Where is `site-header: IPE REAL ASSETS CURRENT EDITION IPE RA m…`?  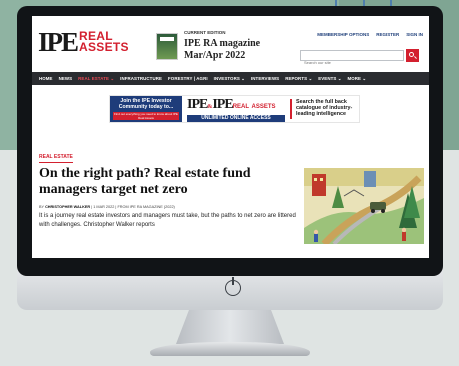
site-header: IPE REAL ASSETS CURRENT EDITION IPE RA m… is located at coordinates (230, 43).